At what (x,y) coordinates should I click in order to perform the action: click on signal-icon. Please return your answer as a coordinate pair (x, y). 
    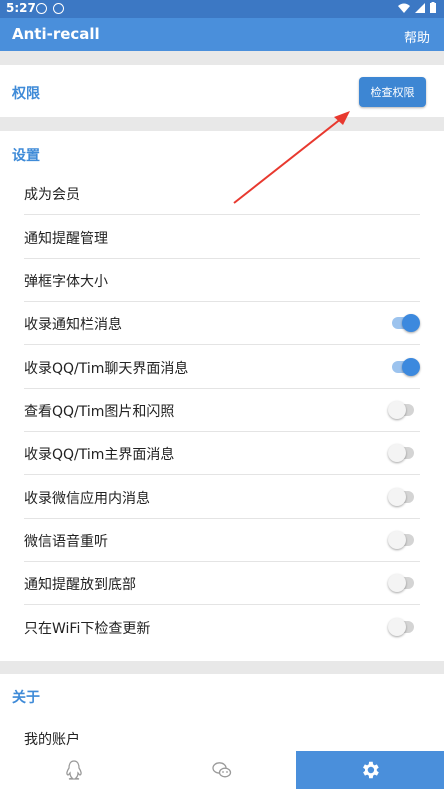
    Looking at the image, I should click on (420, 7).